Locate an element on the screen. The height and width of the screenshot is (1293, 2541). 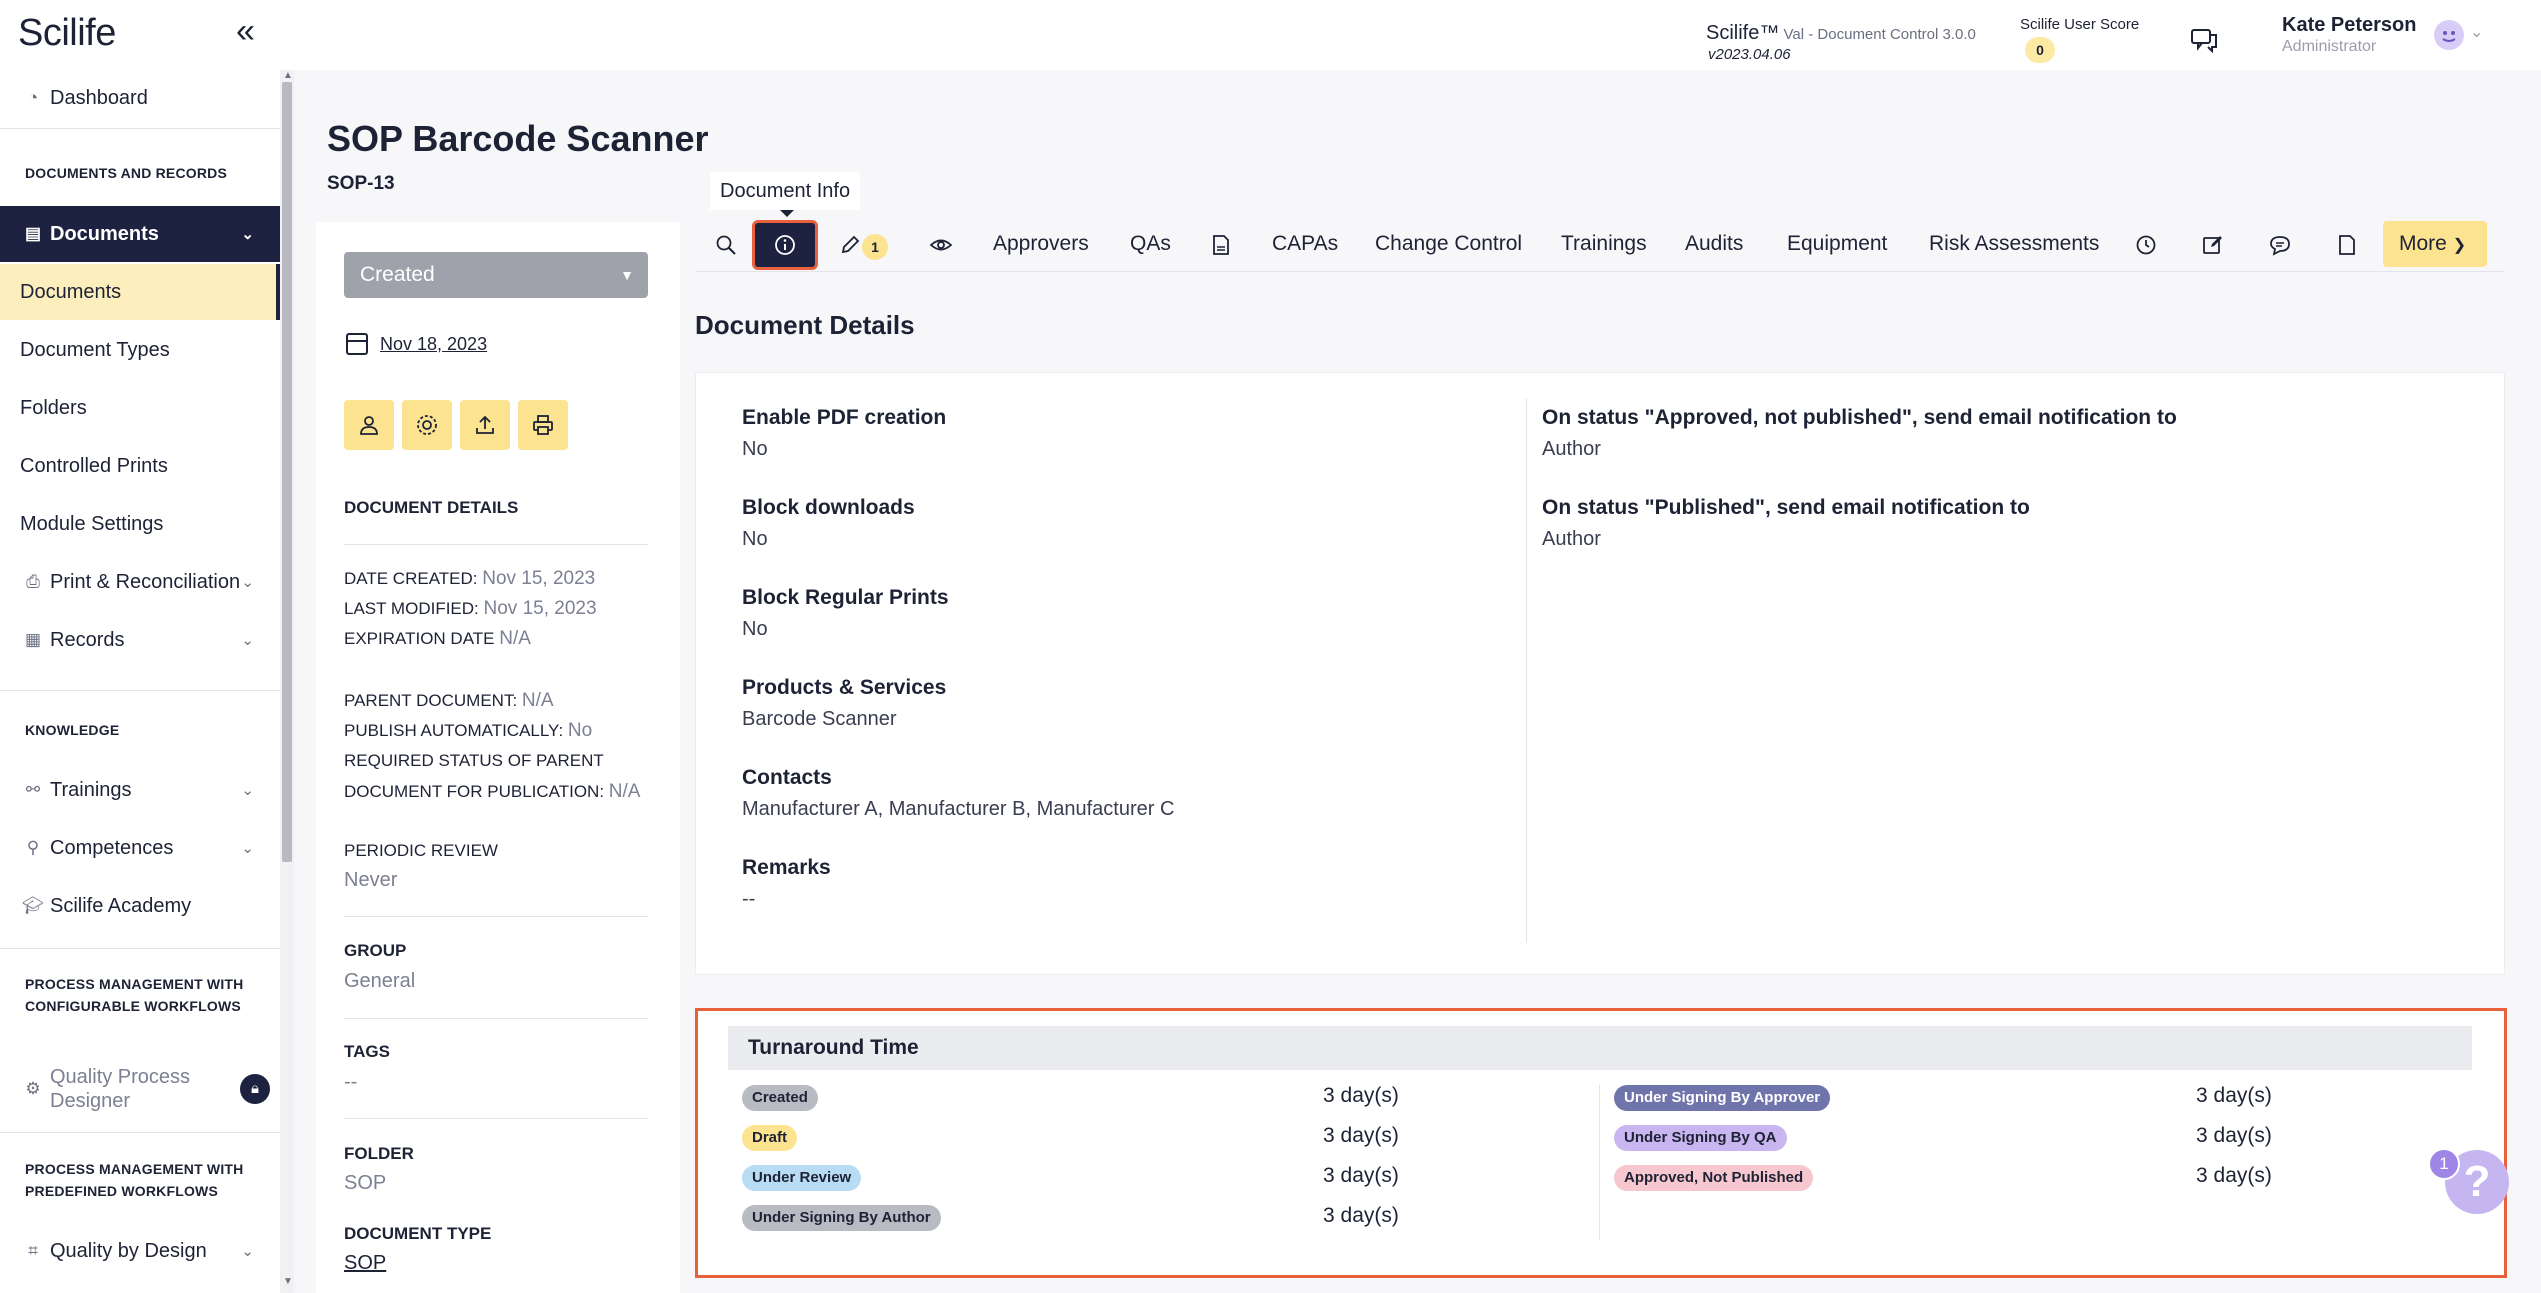
status-dropdown: Created ▼ is located at coordinates (496, 275).